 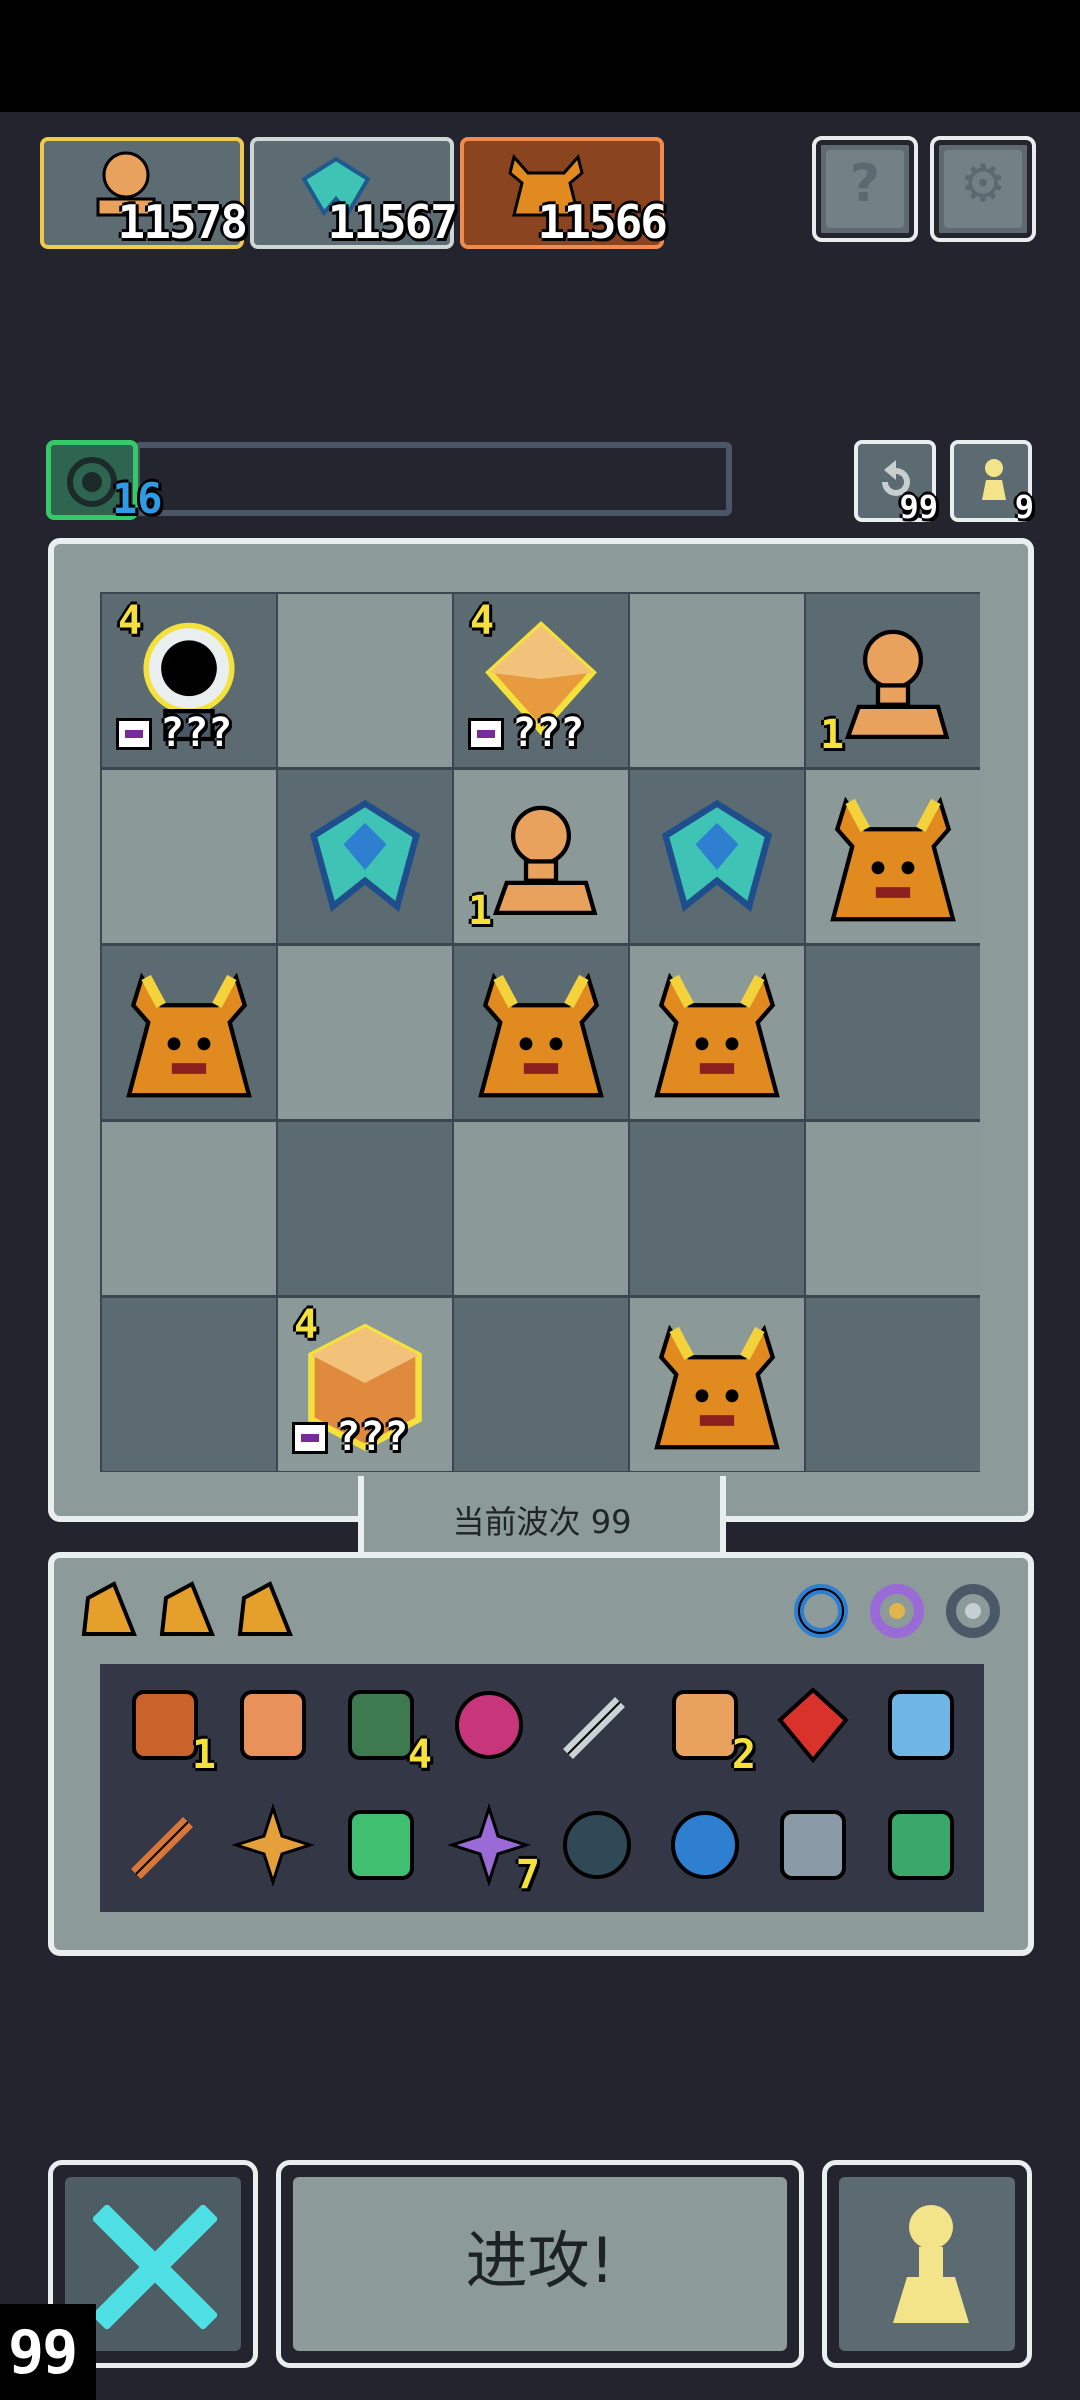 I want to click on settings-button: ⚙, so click(x=983, y=189).